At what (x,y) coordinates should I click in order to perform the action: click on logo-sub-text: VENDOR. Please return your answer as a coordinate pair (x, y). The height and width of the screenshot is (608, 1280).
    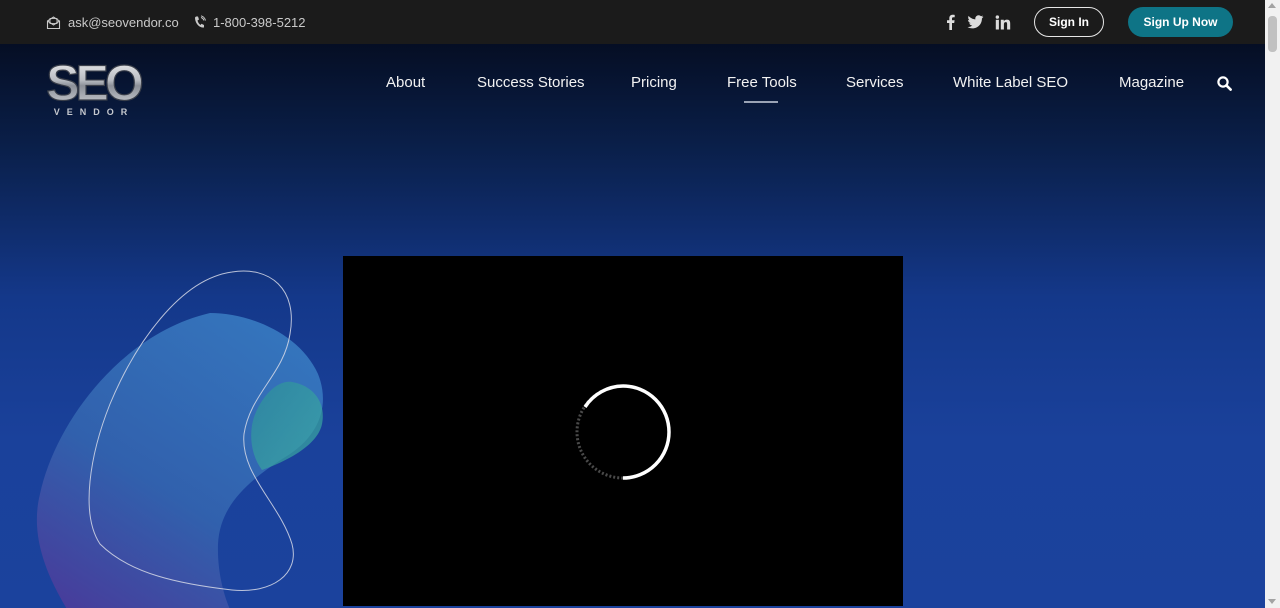
    Looking at the image, I should click on (94, 112).